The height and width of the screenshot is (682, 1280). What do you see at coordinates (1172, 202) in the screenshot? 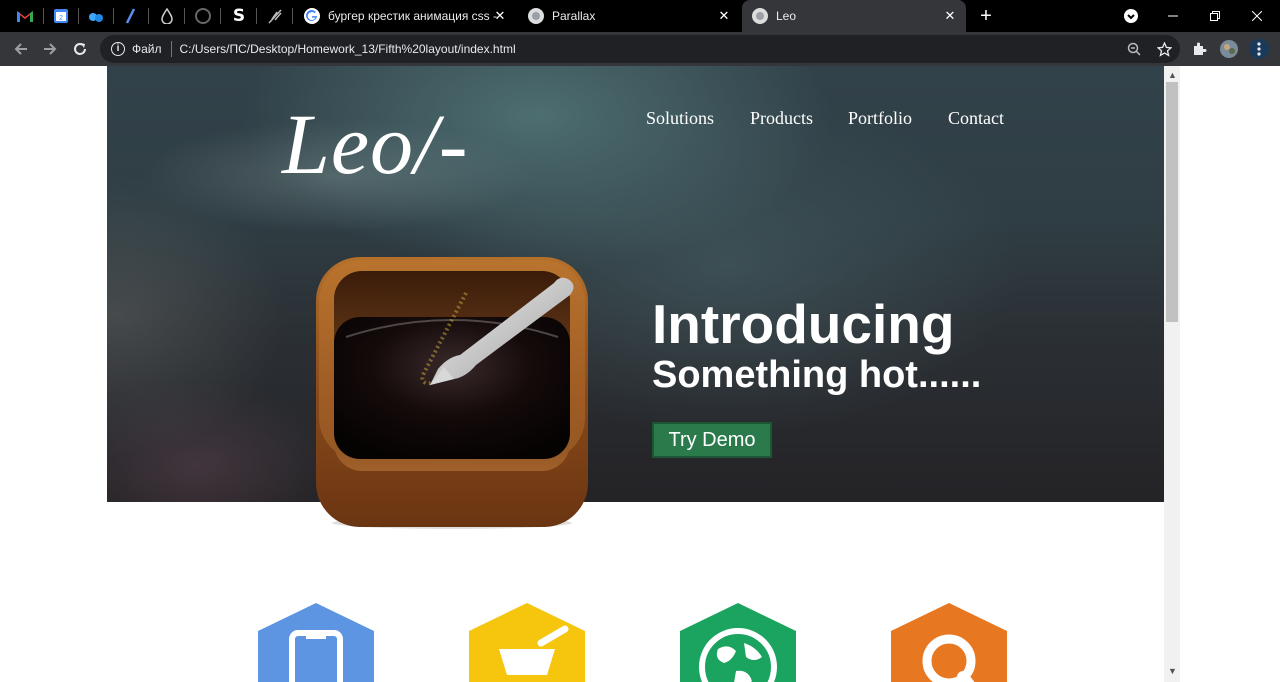
I see `scrollbar-thumb` at bounding box center [1172, 202].